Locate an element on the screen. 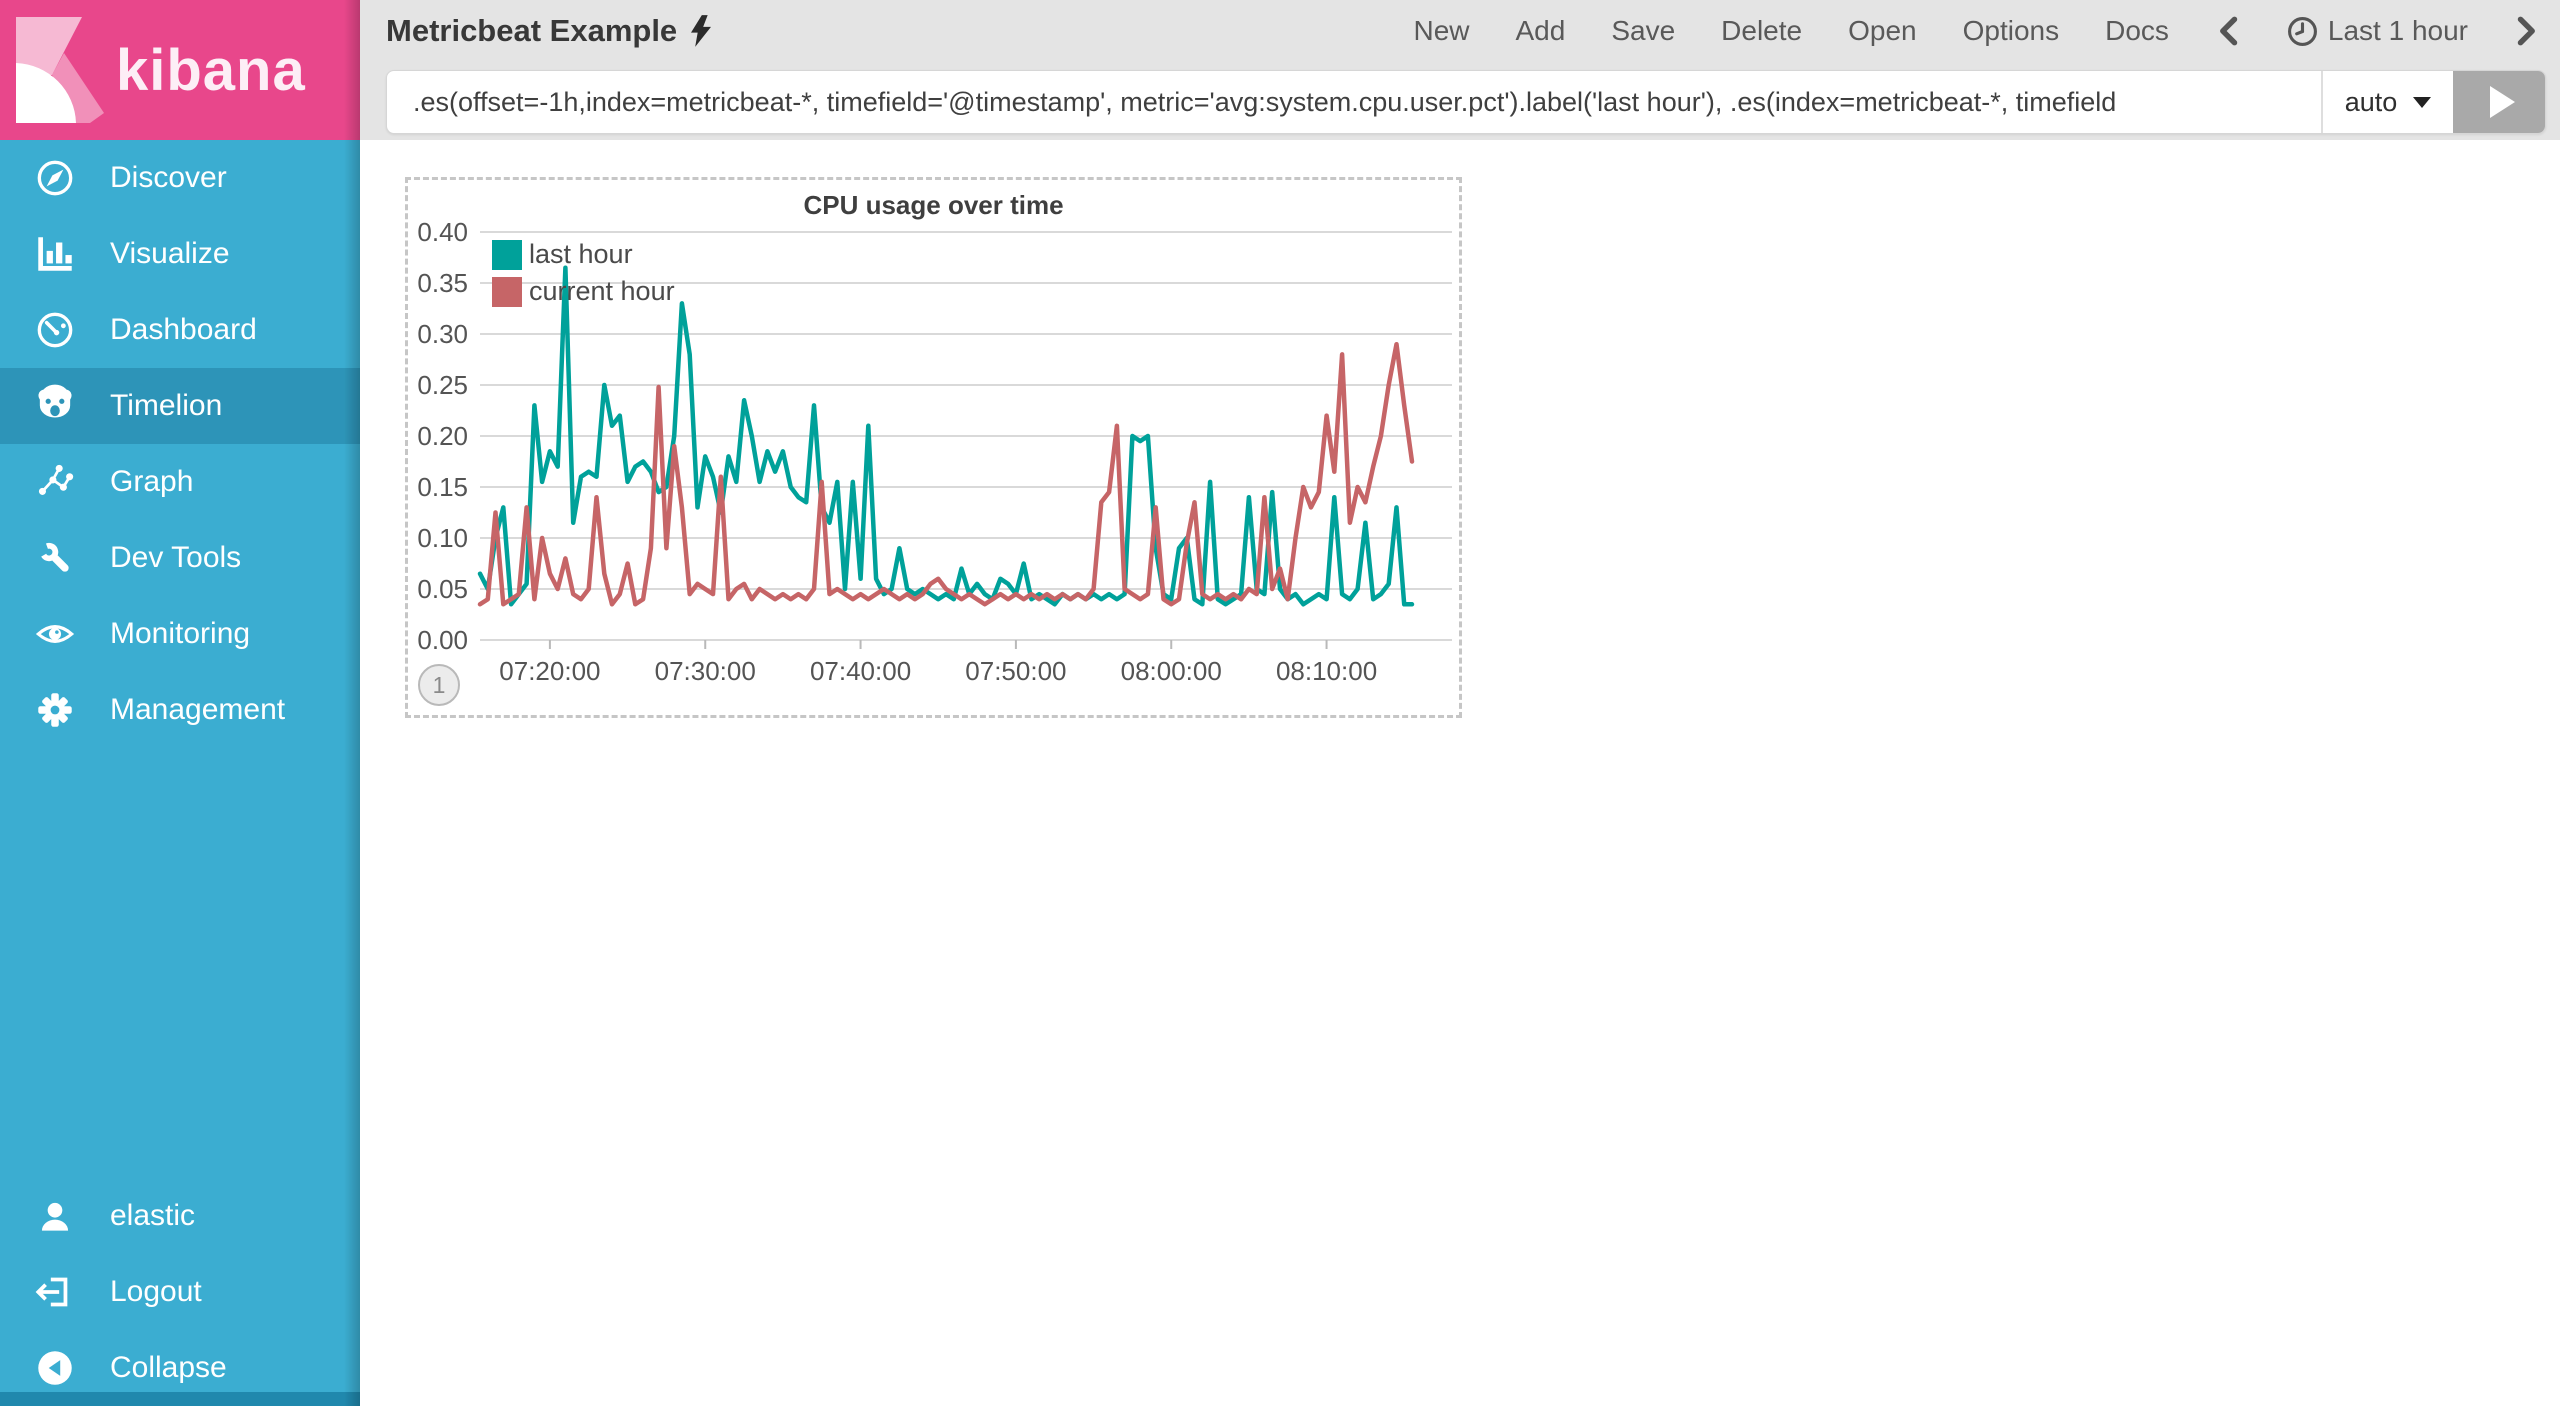 Image resolution: width=2560 pixels, height=1406 pixels. svg-text: 0.35 is located at coordinates (442, 283).